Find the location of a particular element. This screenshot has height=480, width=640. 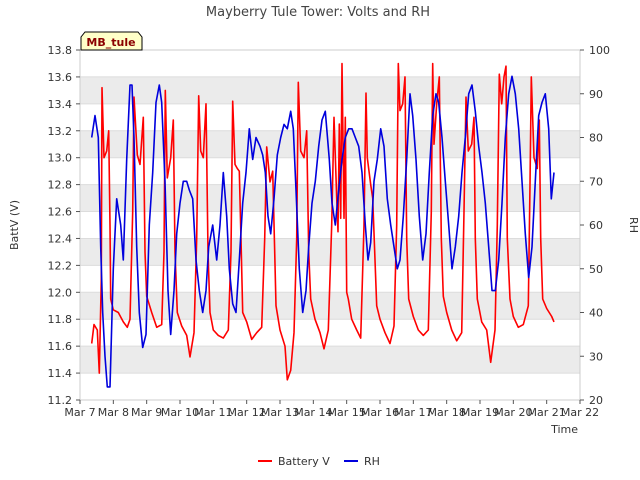

left-tick-label: 12.4 is located at coordinates (60, 238).